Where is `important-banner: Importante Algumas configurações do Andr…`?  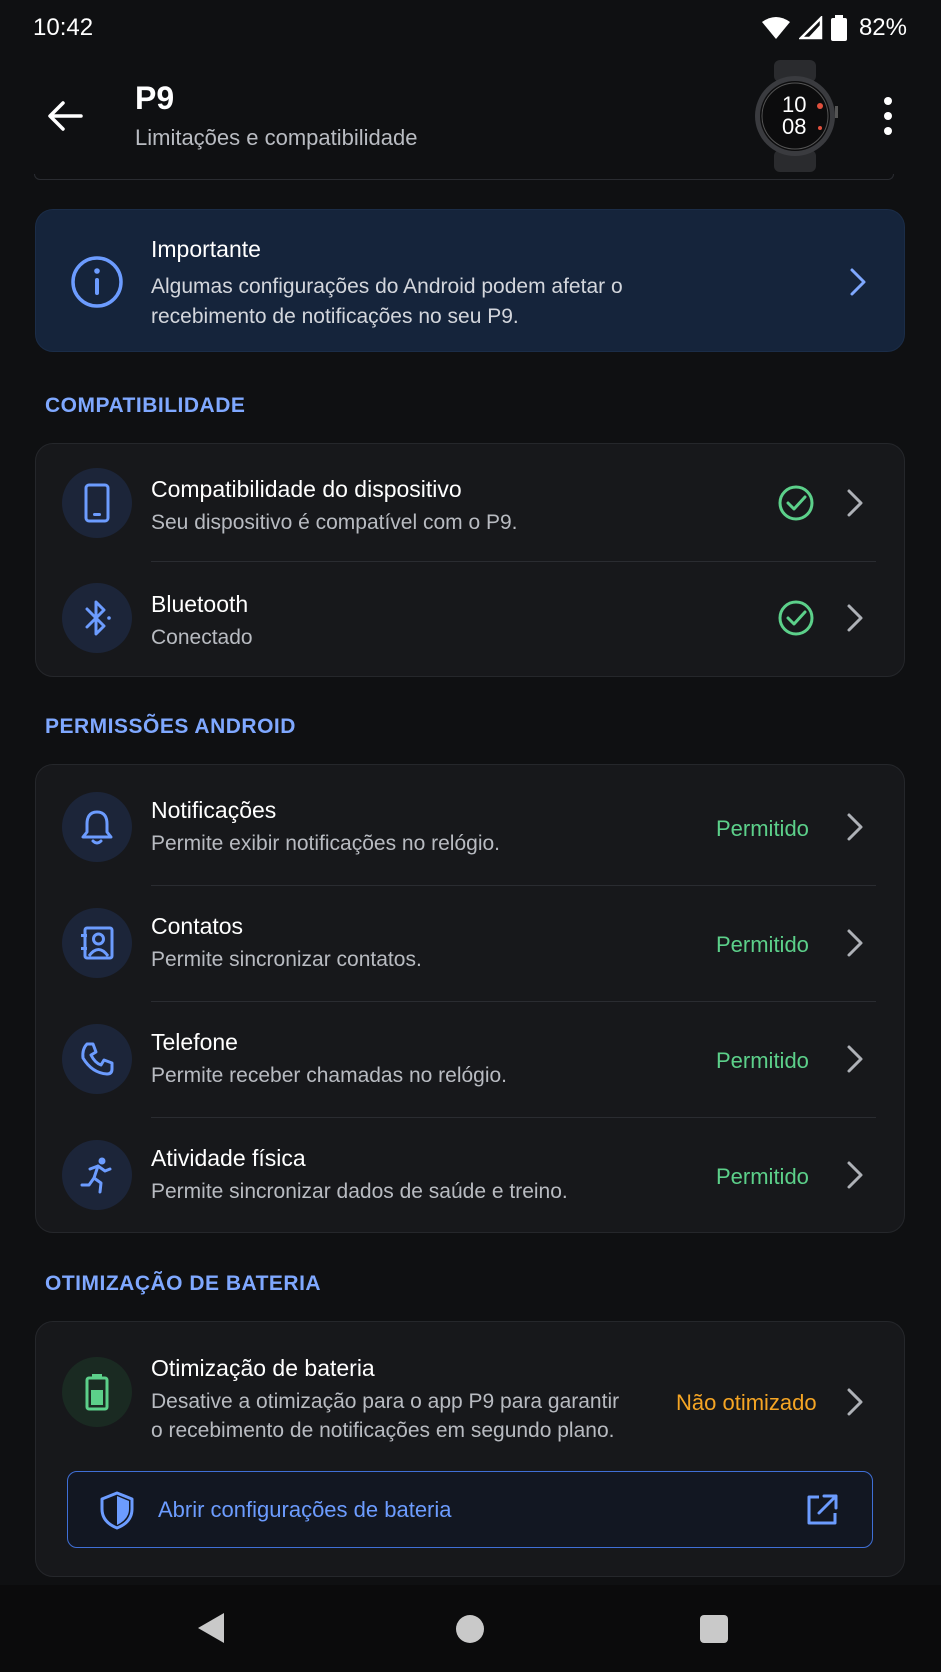 important-banner: Importante Algumas configurações do Andr… is located at coordinates (470, 280).